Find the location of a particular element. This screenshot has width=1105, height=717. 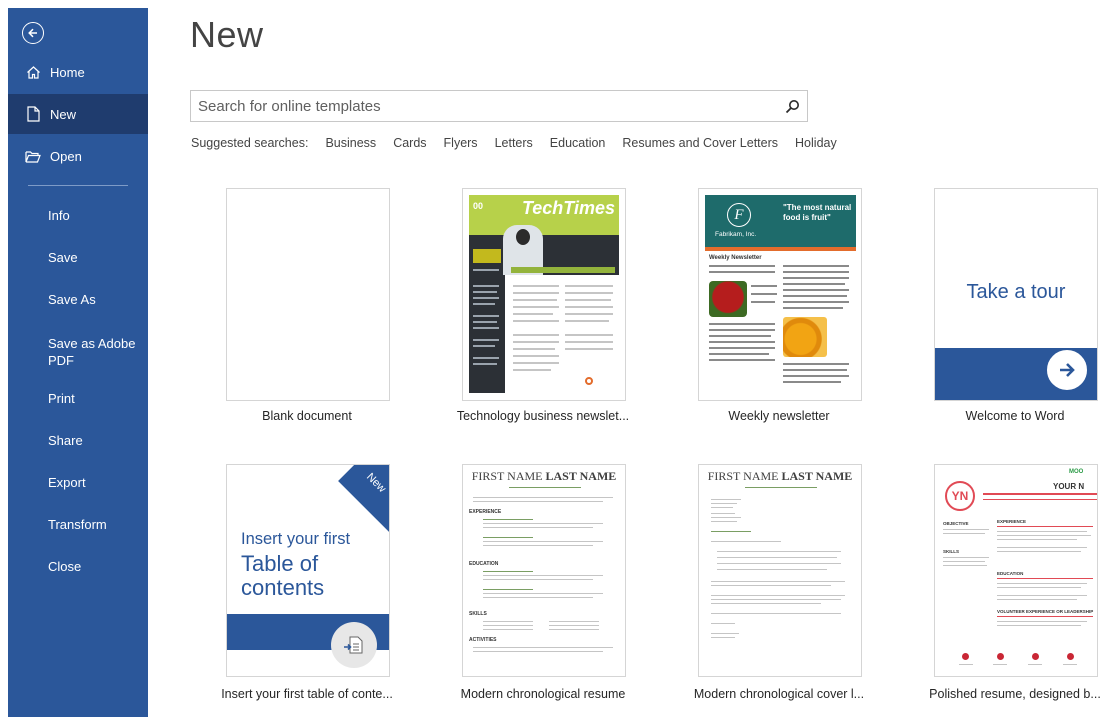

template-caption: Blank document is located at coordinates (307, 416).